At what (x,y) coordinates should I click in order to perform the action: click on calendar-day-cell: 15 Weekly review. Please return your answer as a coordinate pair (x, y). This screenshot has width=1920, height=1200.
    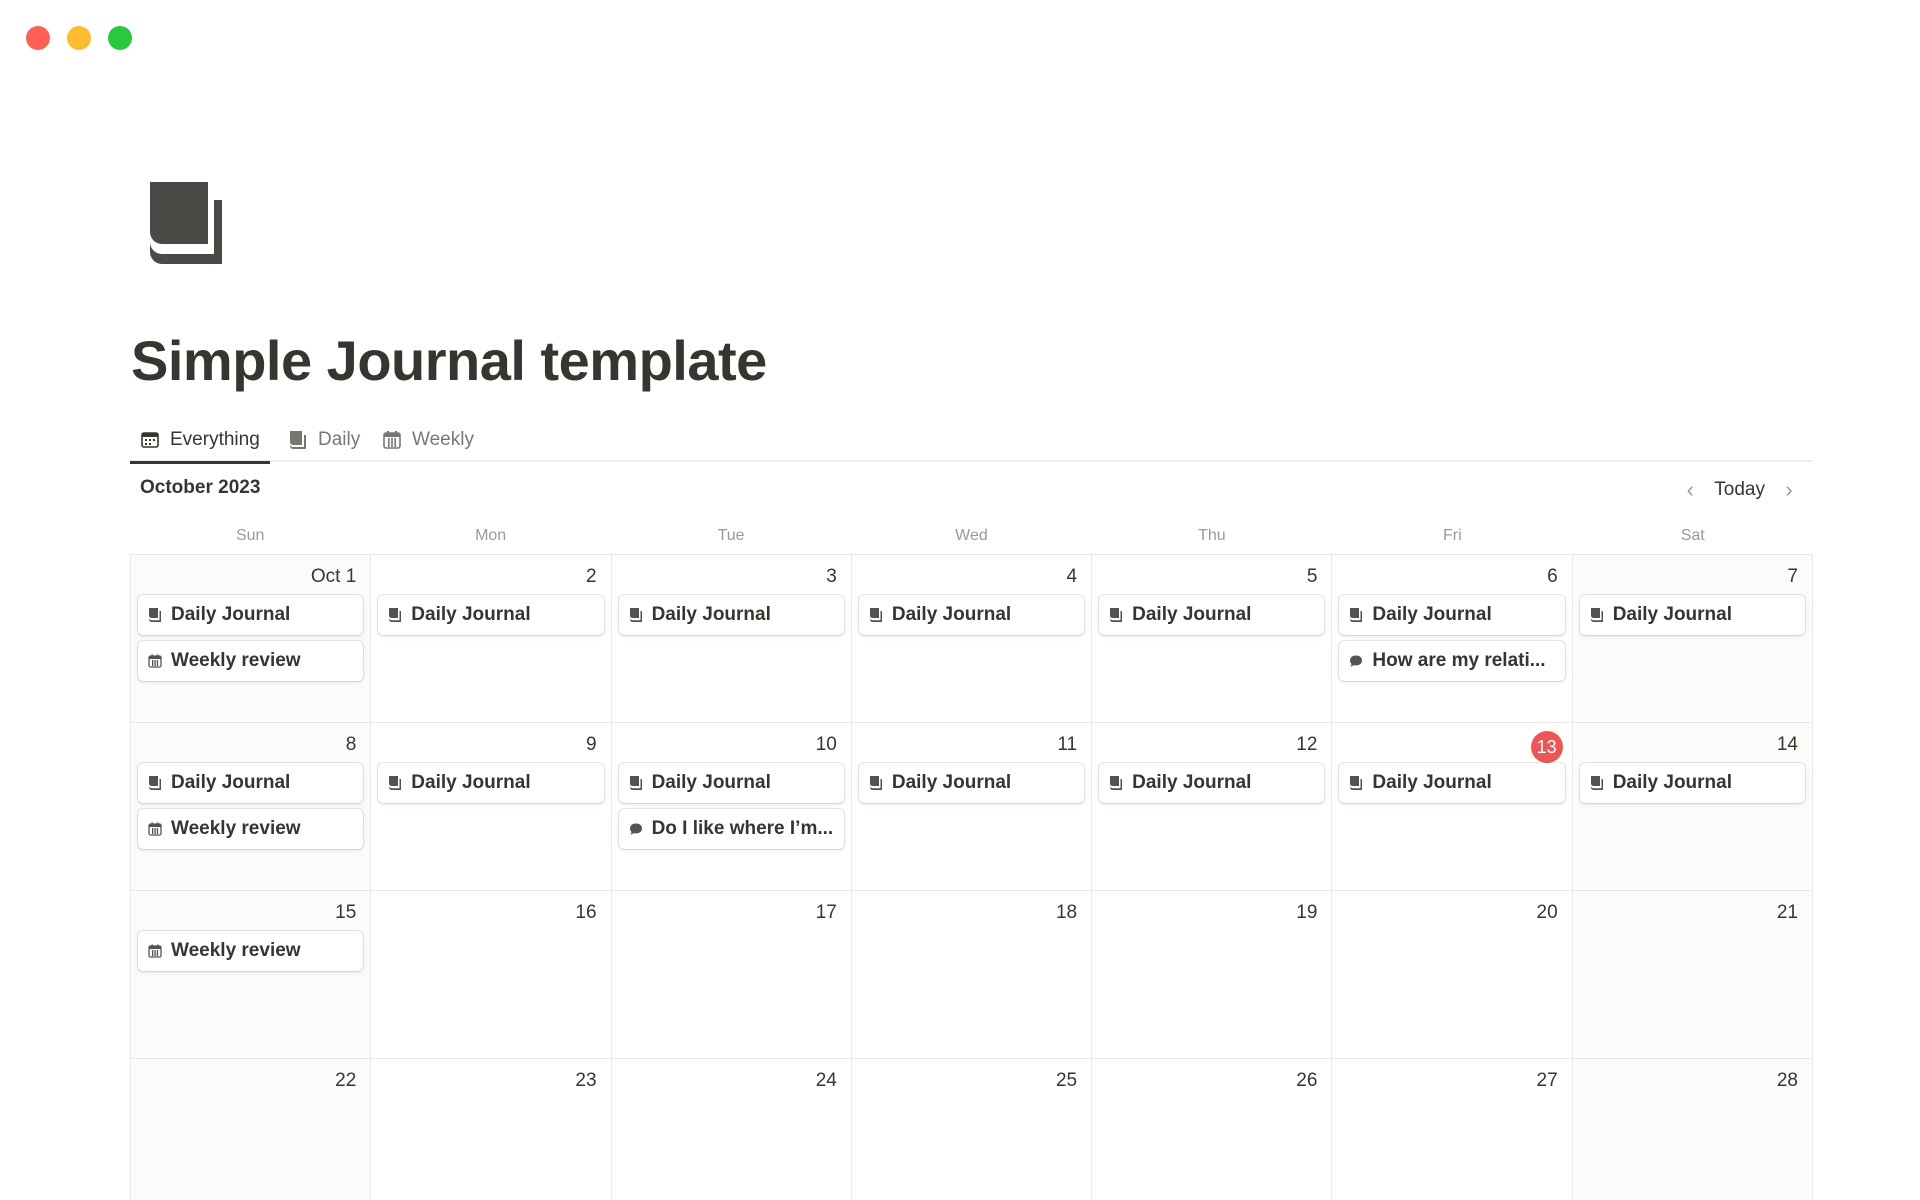
    Looking at the image, I should click on (251, 975).